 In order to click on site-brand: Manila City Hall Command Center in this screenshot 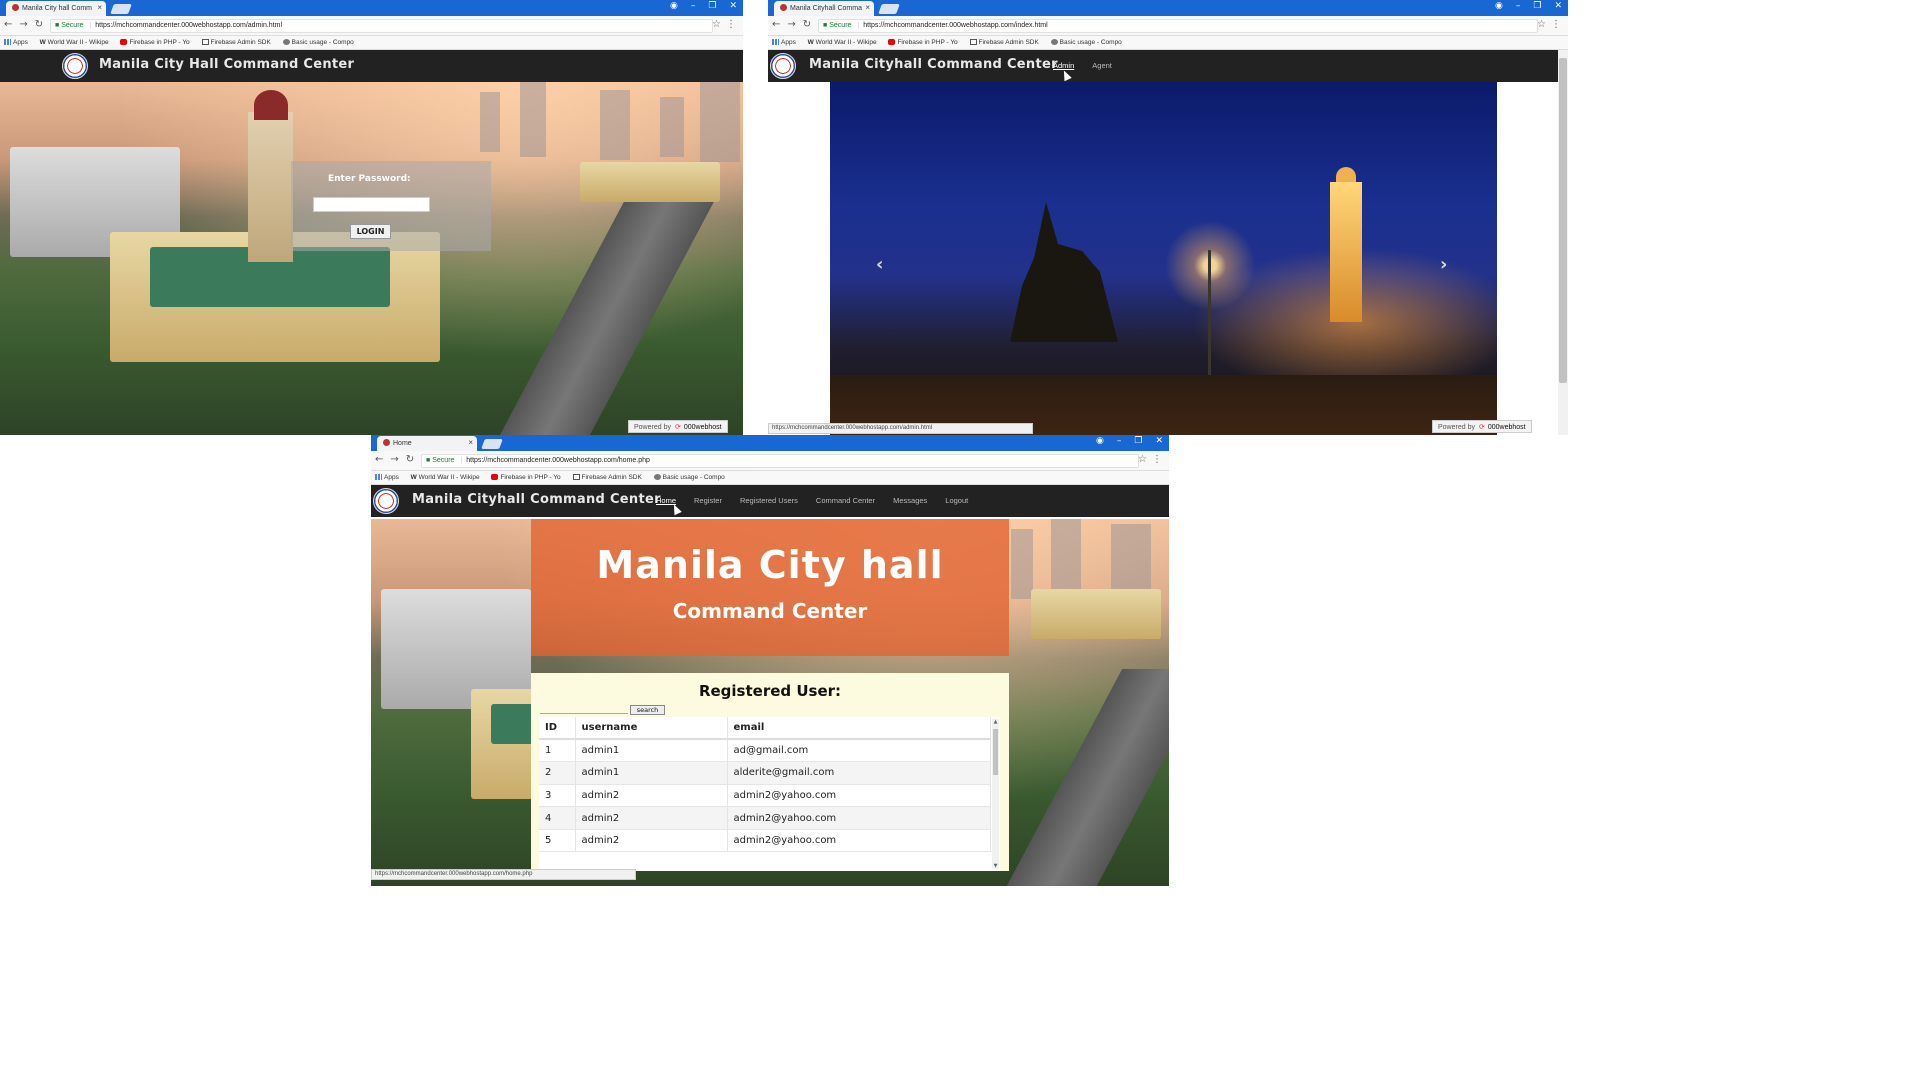, I will do `click(226, 64)`.